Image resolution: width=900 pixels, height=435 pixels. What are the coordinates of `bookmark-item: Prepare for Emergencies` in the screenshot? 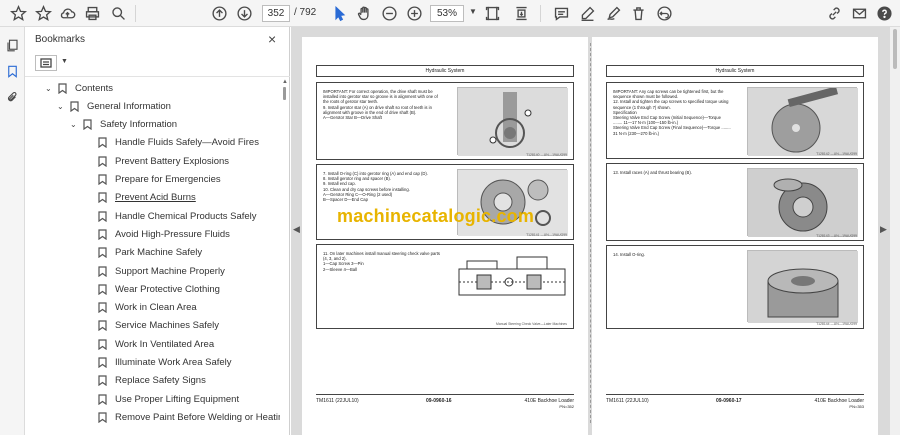 It's located at (153, 180).